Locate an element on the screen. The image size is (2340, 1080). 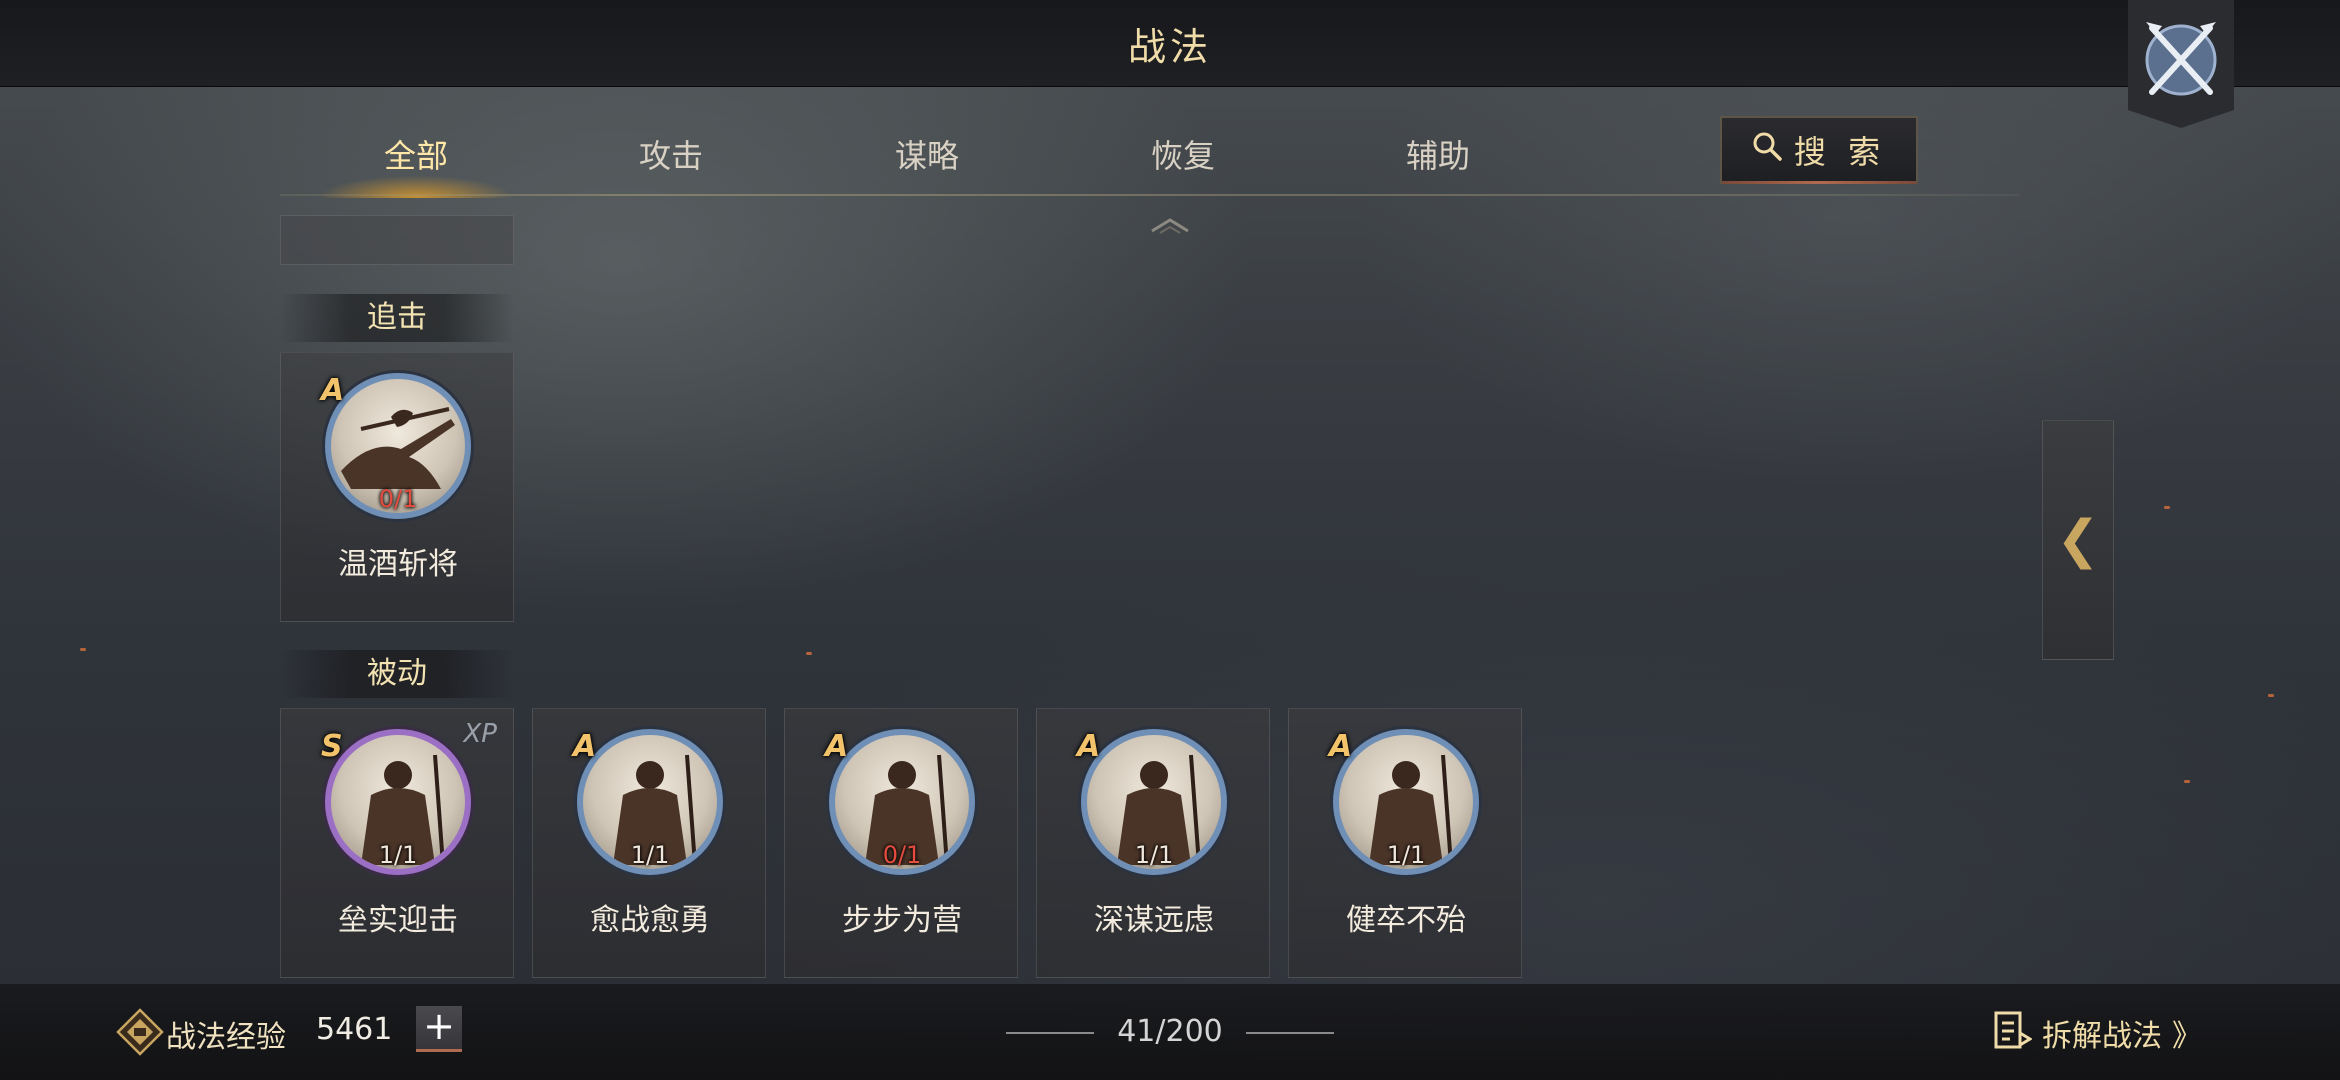
skill-name: 健卒不殆 is located at coordinates (1406, 920).